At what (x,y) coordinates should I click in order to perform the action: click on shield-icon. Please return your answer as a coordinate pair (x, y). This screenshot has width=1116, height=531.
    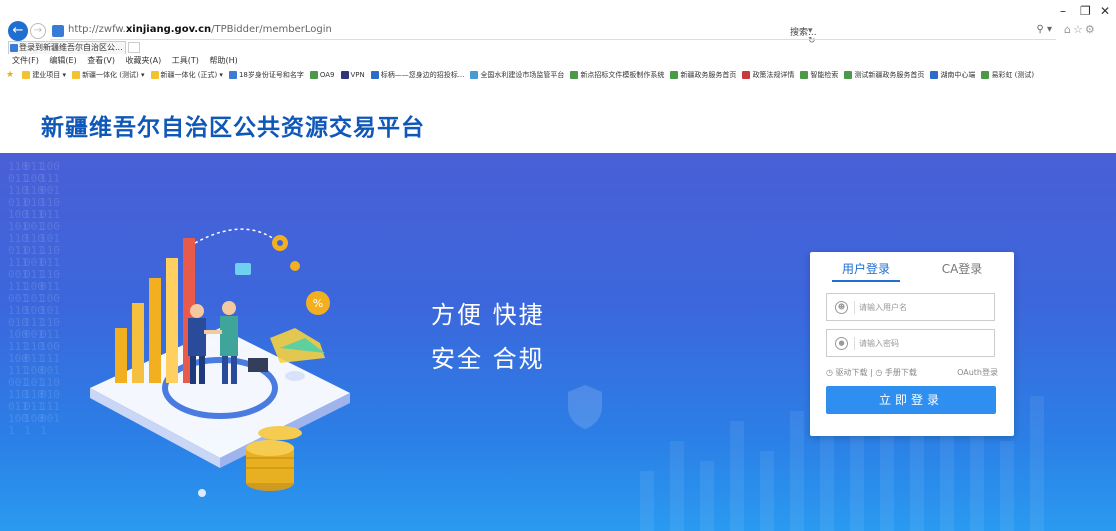
    Looking at the image, I should click on (585, 407).